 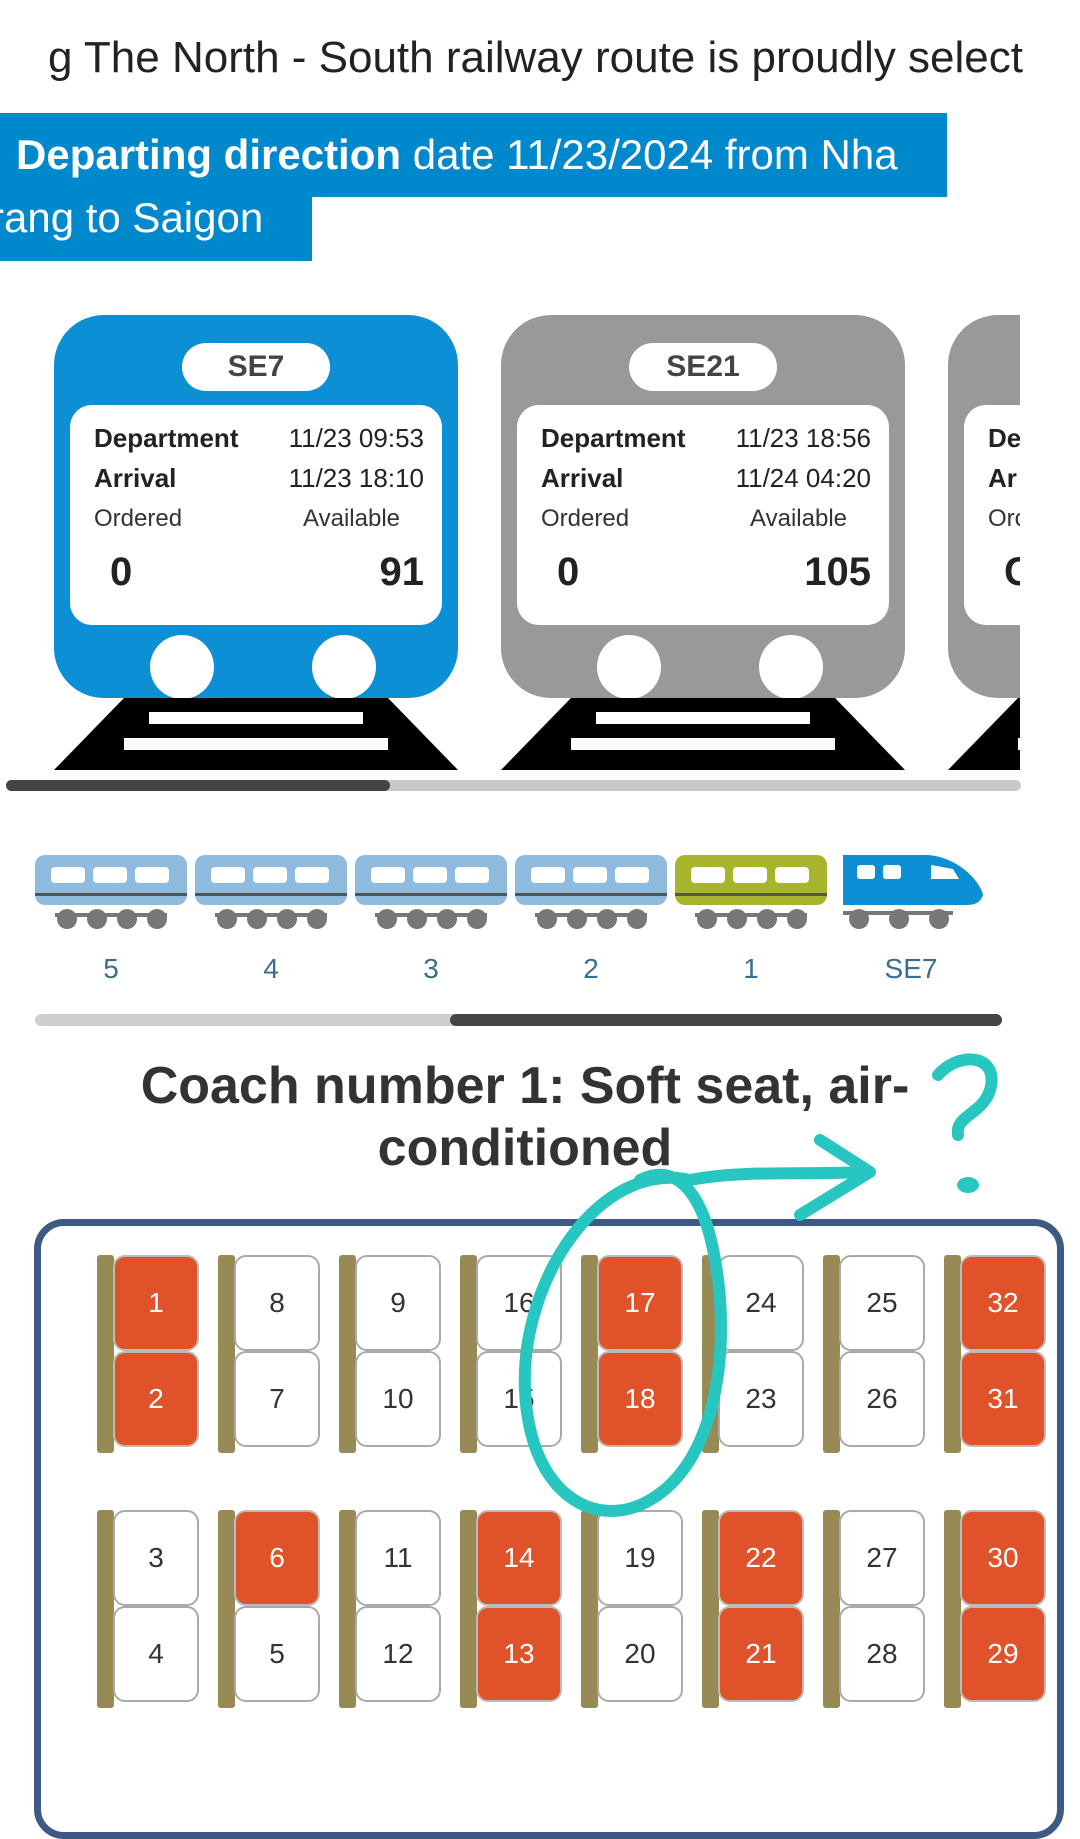 I want to click on seat-booked: 31, so click(x=1003, y=1399).